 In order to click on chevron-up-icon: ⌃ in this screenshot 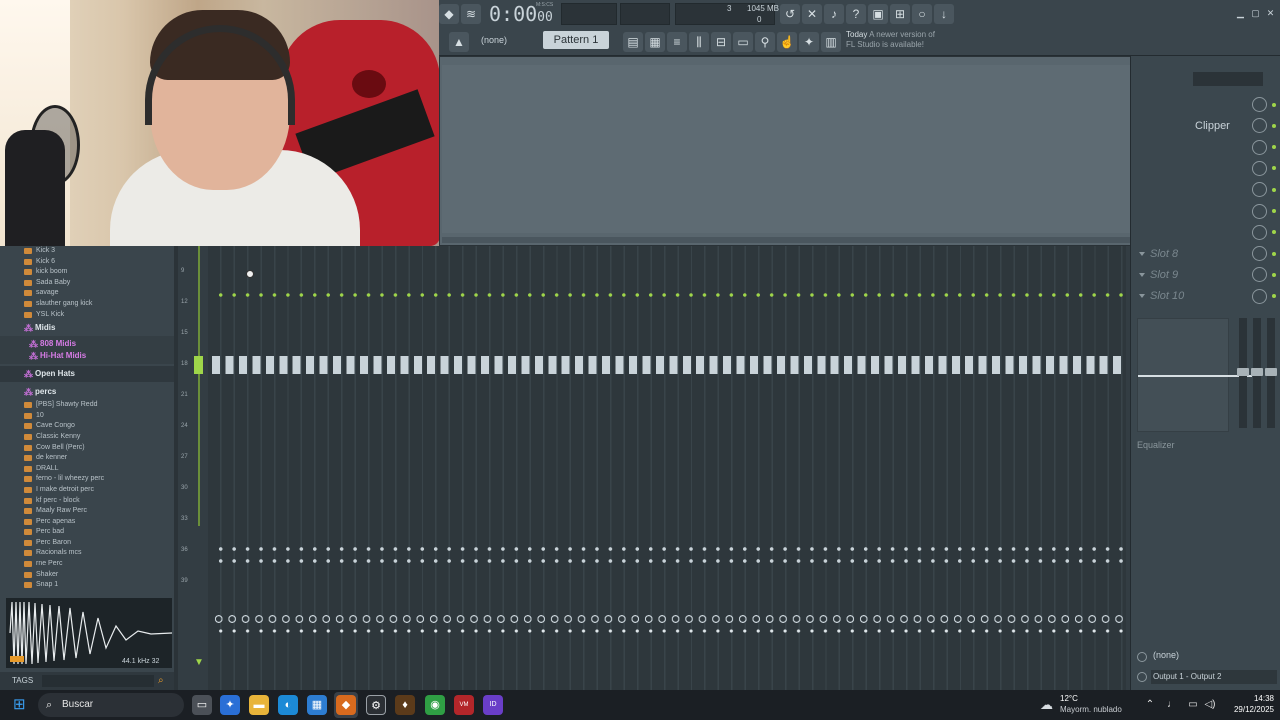, I will do `click(1150, 705)`.